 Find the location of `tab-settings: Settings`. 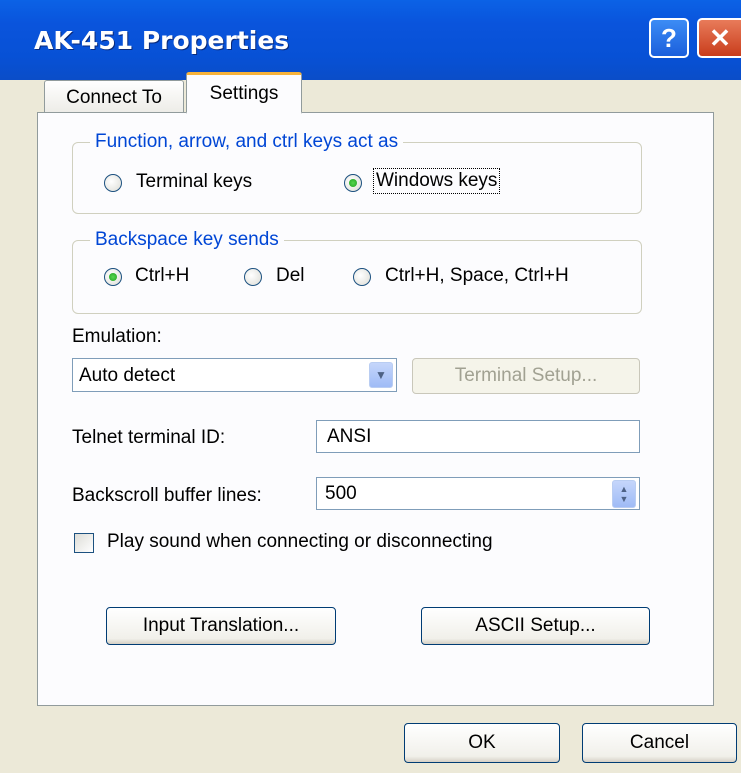

tab-settings: Settings is located at coordinates (244, 93).